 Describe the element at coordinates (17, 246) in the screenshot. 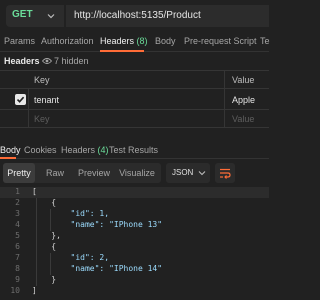

I see `line-number: 6` at that location.